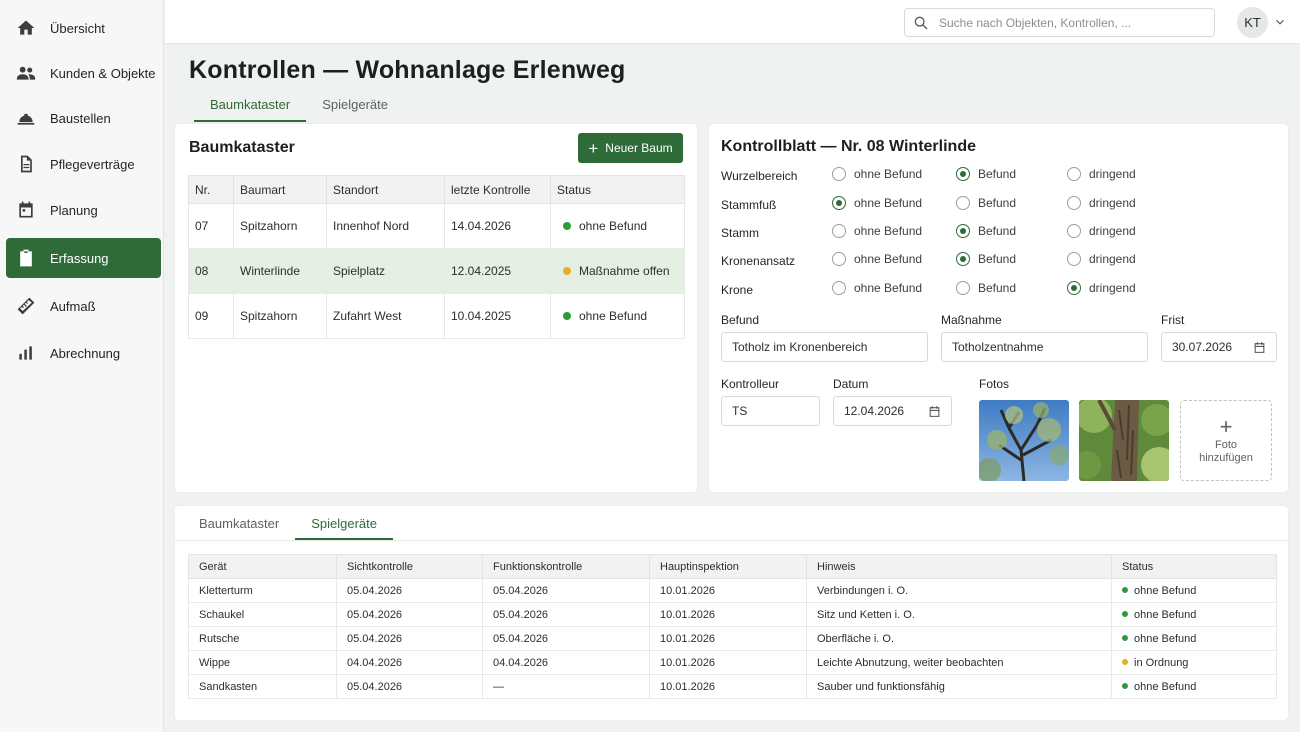  What do you see at coordinates (497, 226) in the screenshot?
I see `cell-kontrolle: 14.04.2026` at bounding box center [497, 226].